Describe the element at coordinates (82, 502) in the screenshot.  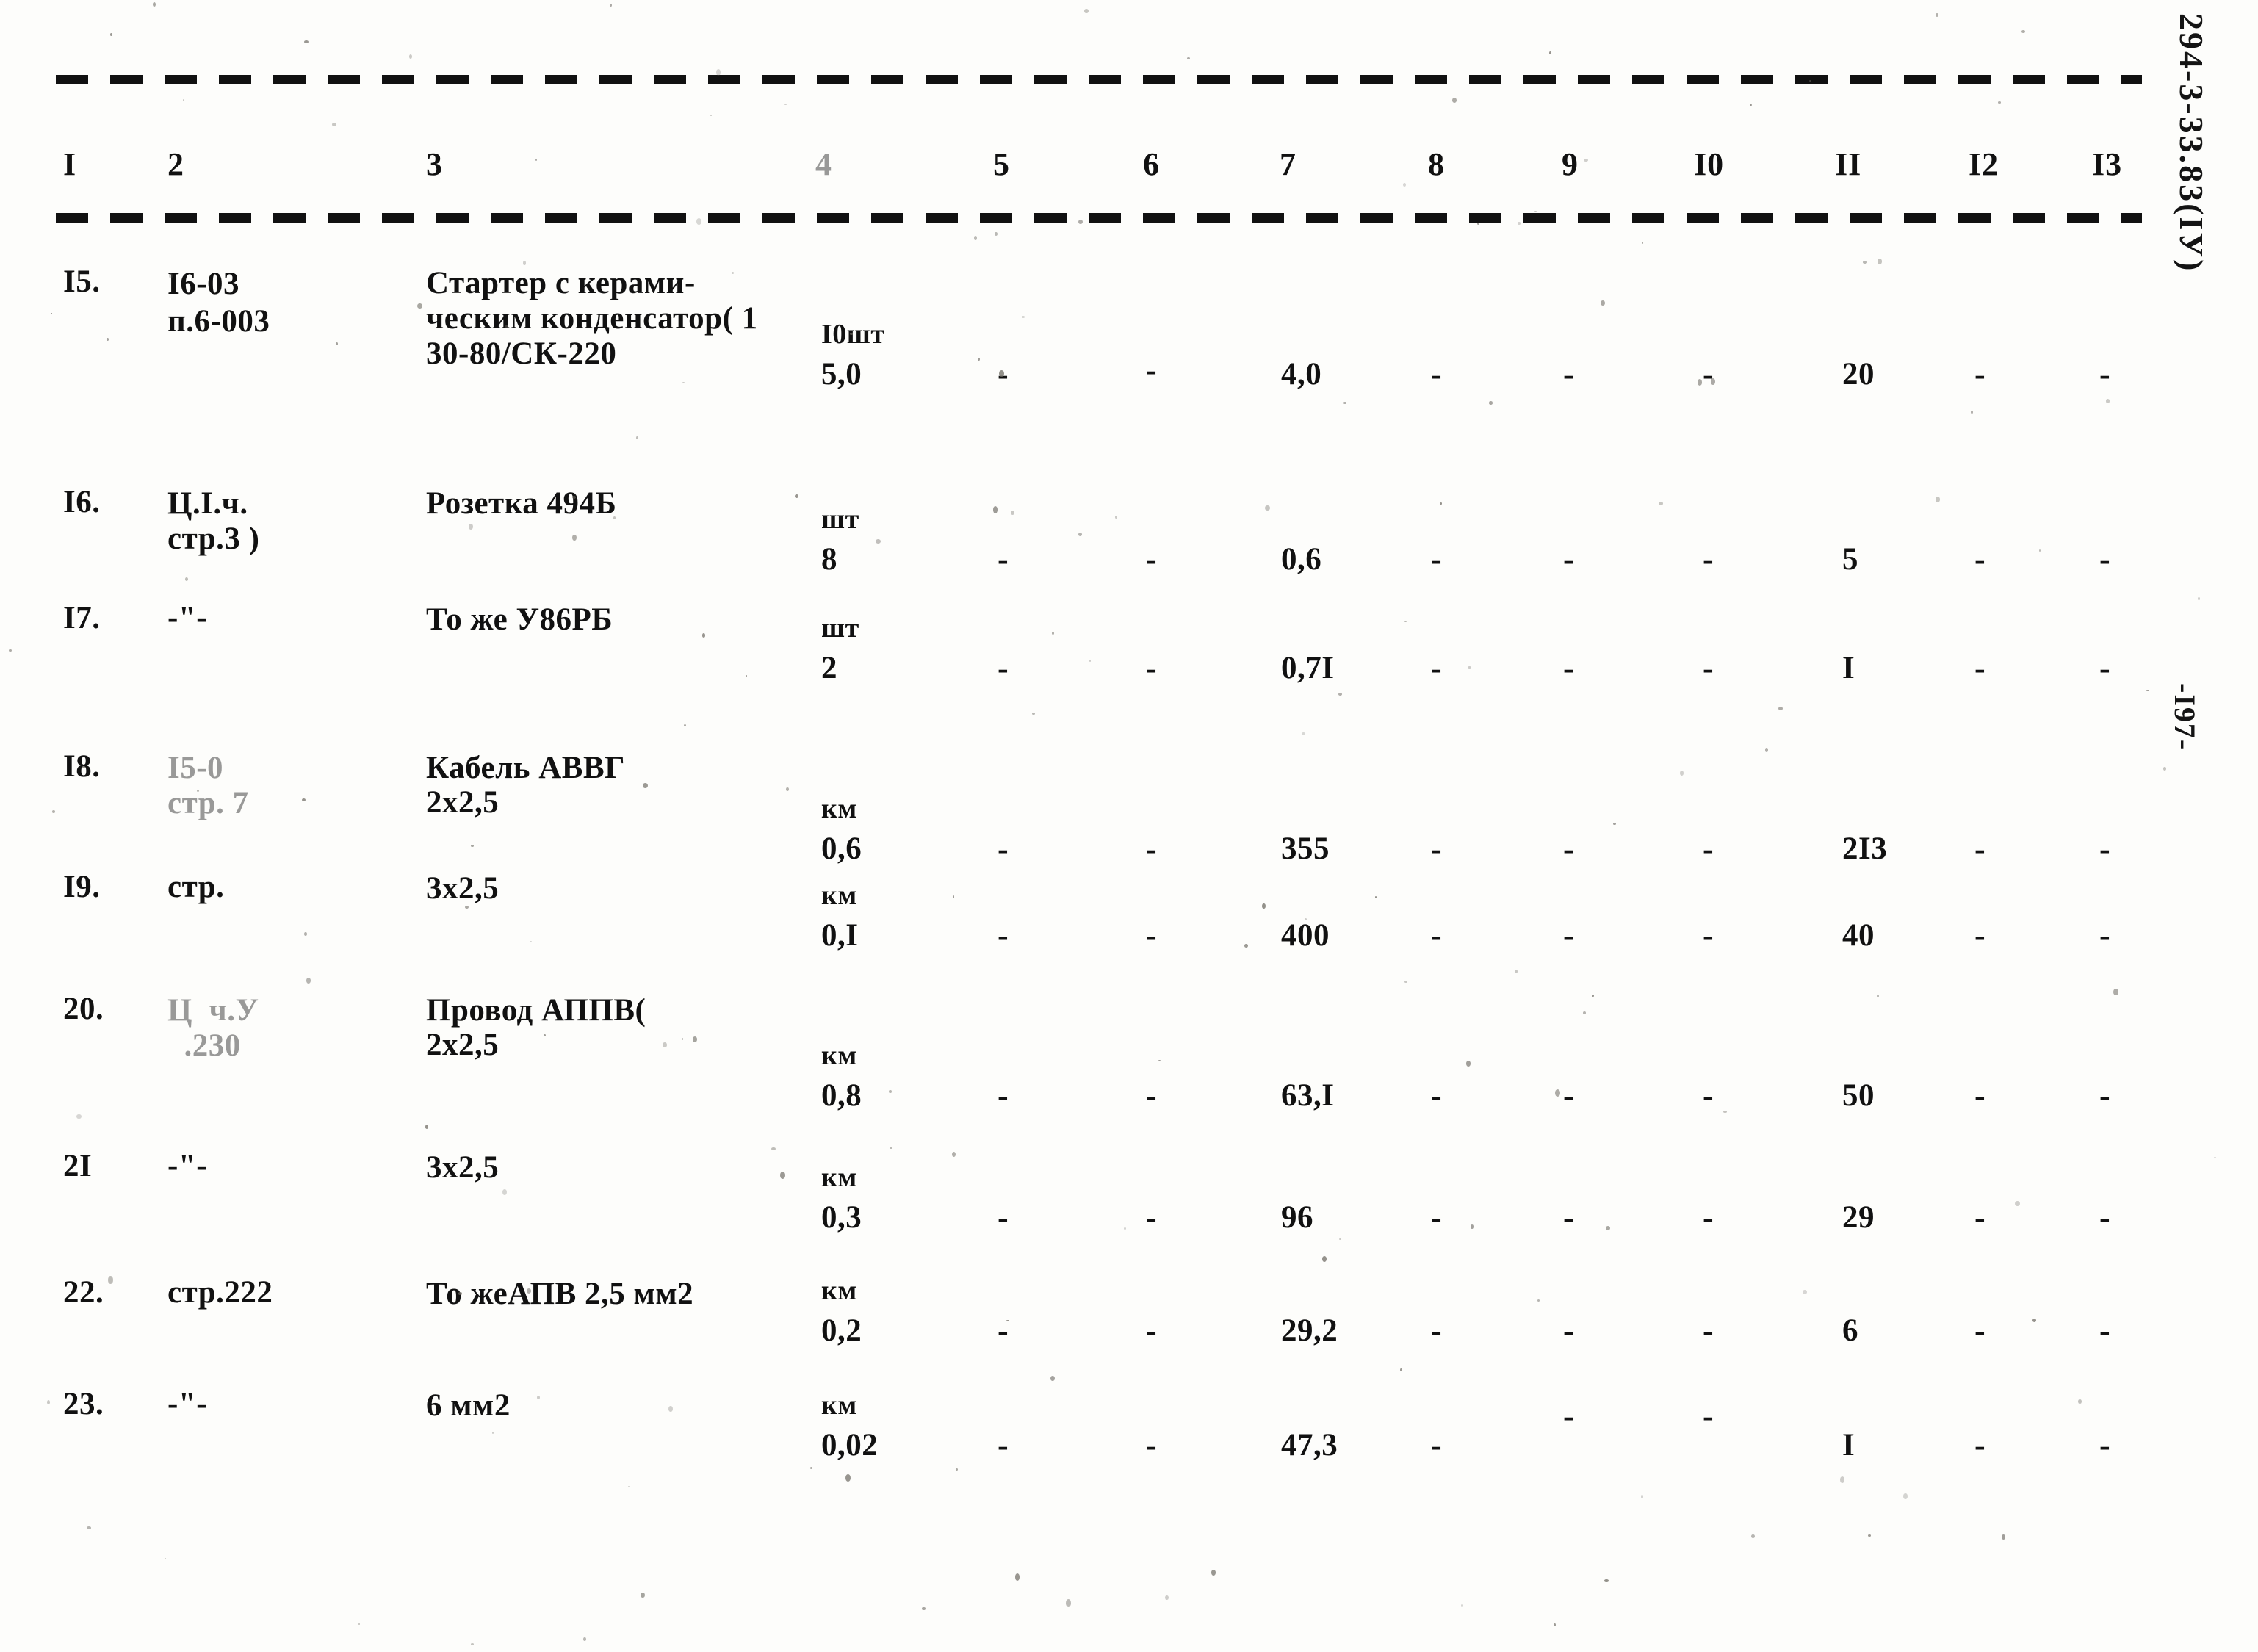
I see `row-number: I6.` at that location.